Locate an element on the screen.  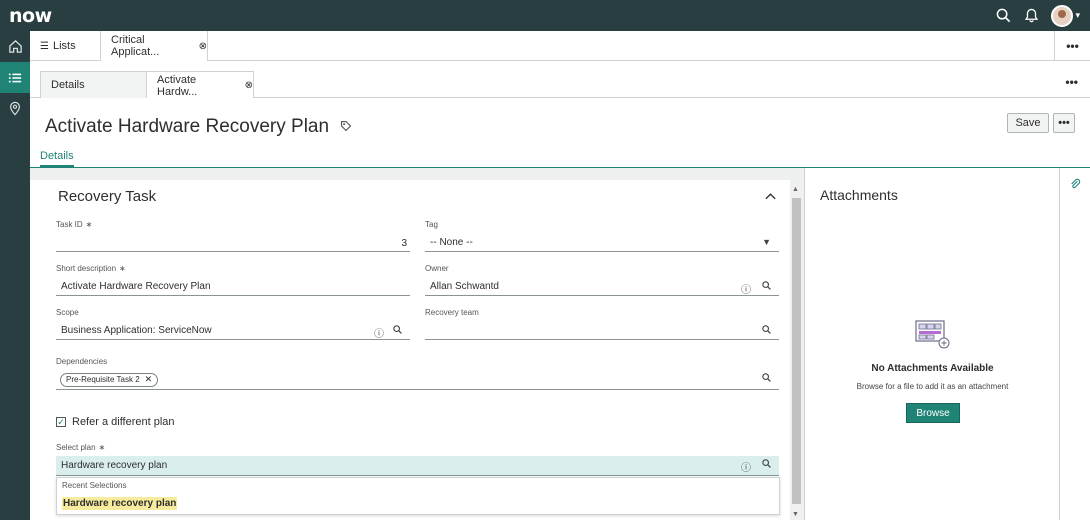
owner-field: Allan Schwantd ⓘ is located at coordinates (602, 287).